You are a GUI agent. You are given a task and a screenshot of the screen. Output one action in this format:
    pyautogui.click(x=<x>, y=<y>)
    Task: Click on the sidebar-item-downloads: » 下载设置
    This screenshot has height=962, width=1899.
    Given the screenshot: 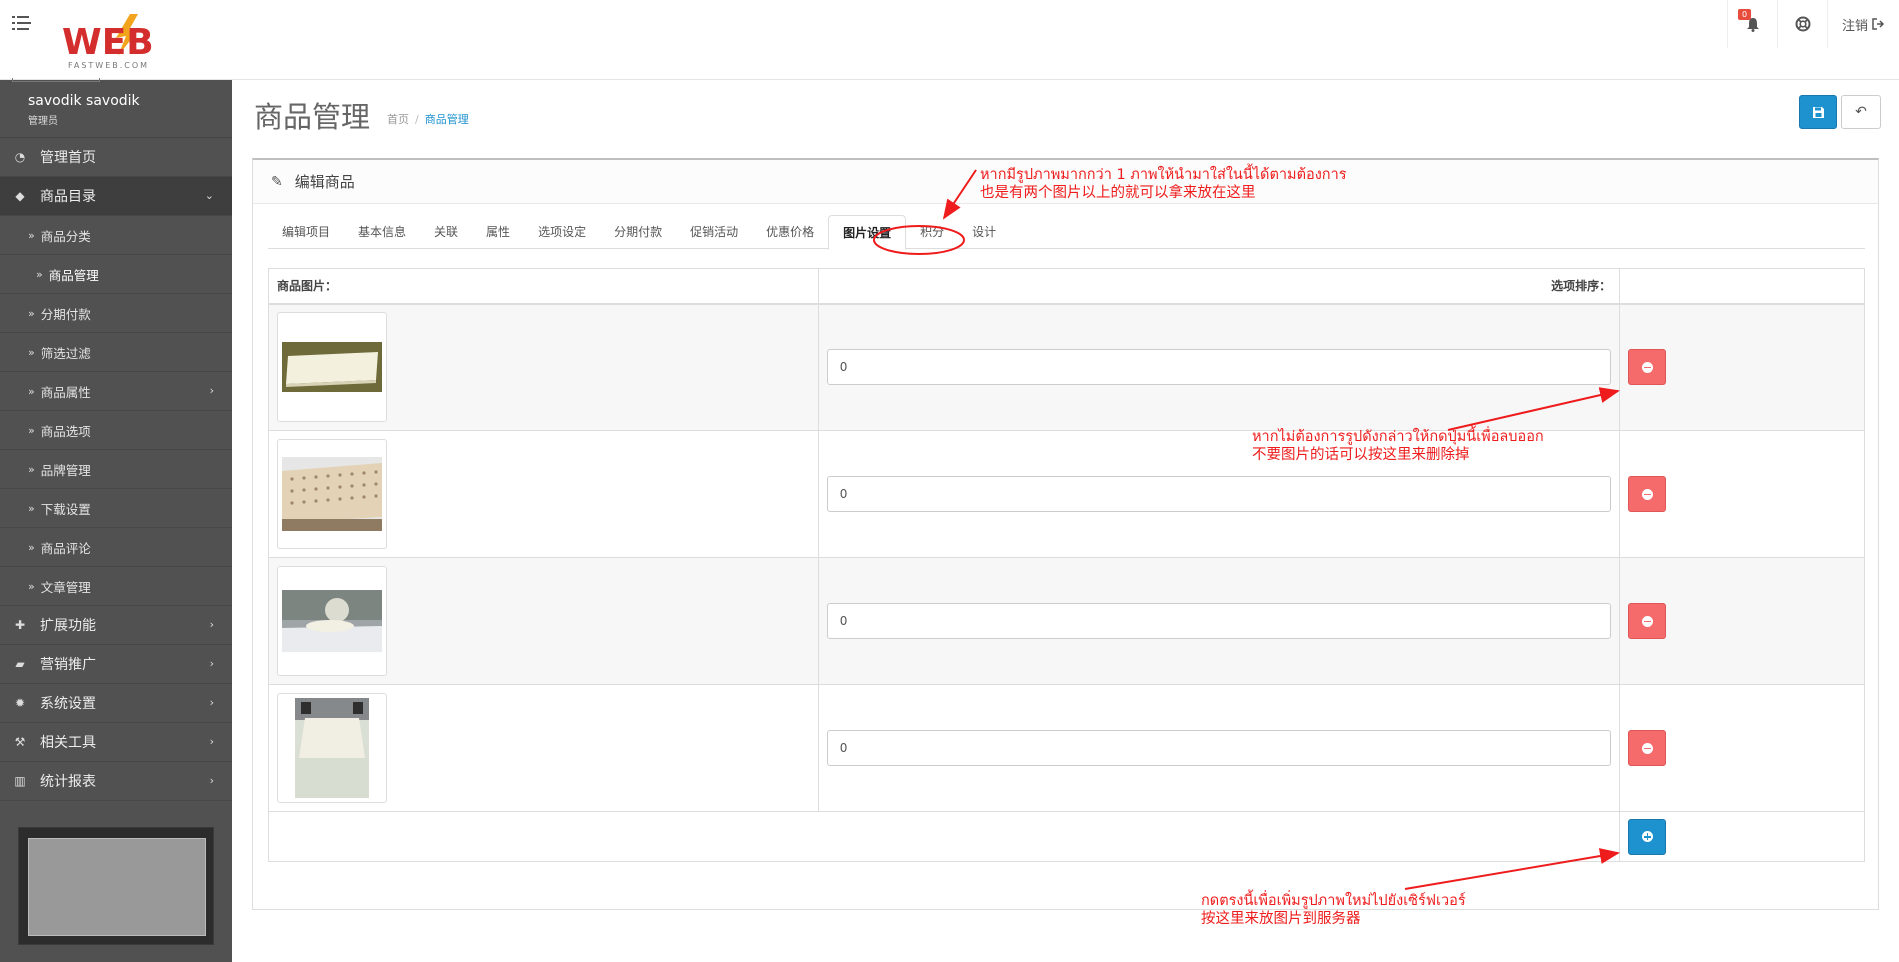 What is the action you would take?
    pyautogui.click(x=116, y=508)
    